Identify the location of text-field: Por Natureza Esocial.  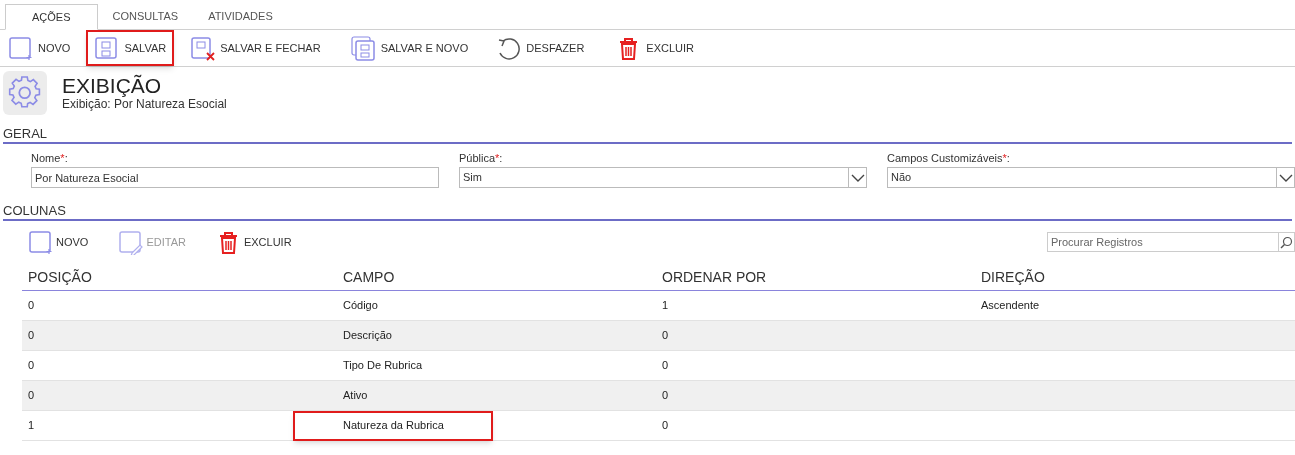
(235, 177).